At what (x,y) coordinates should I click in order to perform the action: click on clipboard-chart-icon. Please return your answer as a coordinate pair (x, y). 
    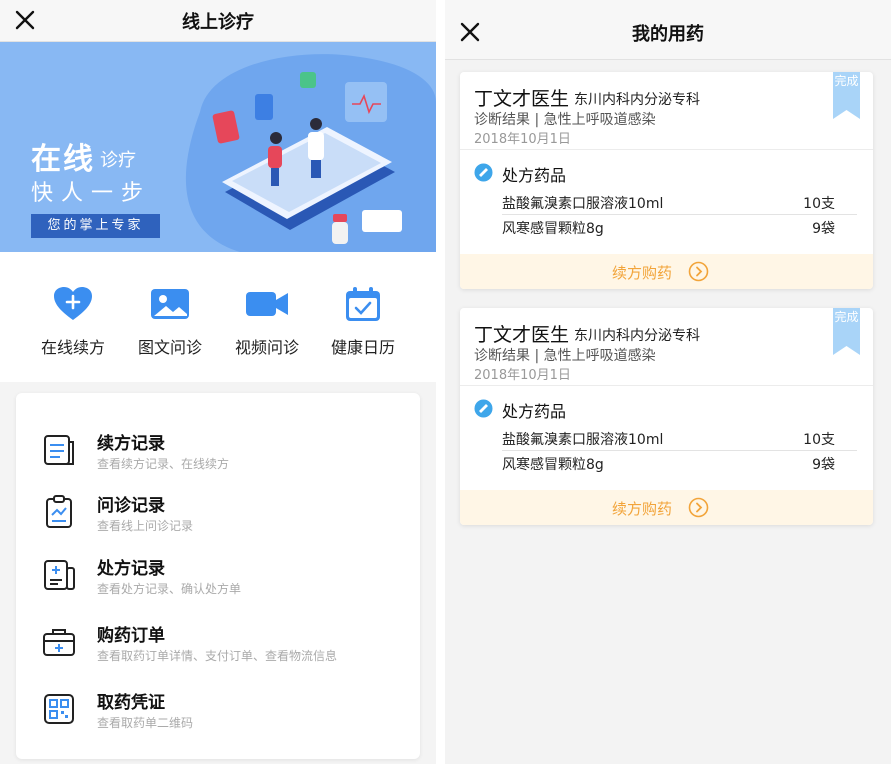
    Looking at the image, I should click on (59, 511).